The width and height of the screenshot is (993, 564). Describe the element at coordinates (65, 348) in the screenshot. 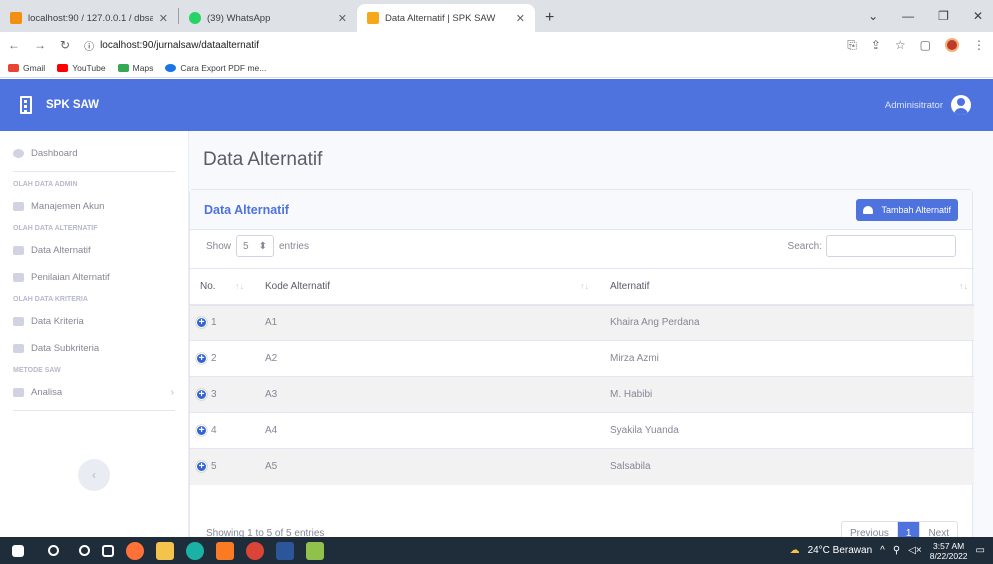

I see `sidebar-item-label: Data Subkriteria` at that location.